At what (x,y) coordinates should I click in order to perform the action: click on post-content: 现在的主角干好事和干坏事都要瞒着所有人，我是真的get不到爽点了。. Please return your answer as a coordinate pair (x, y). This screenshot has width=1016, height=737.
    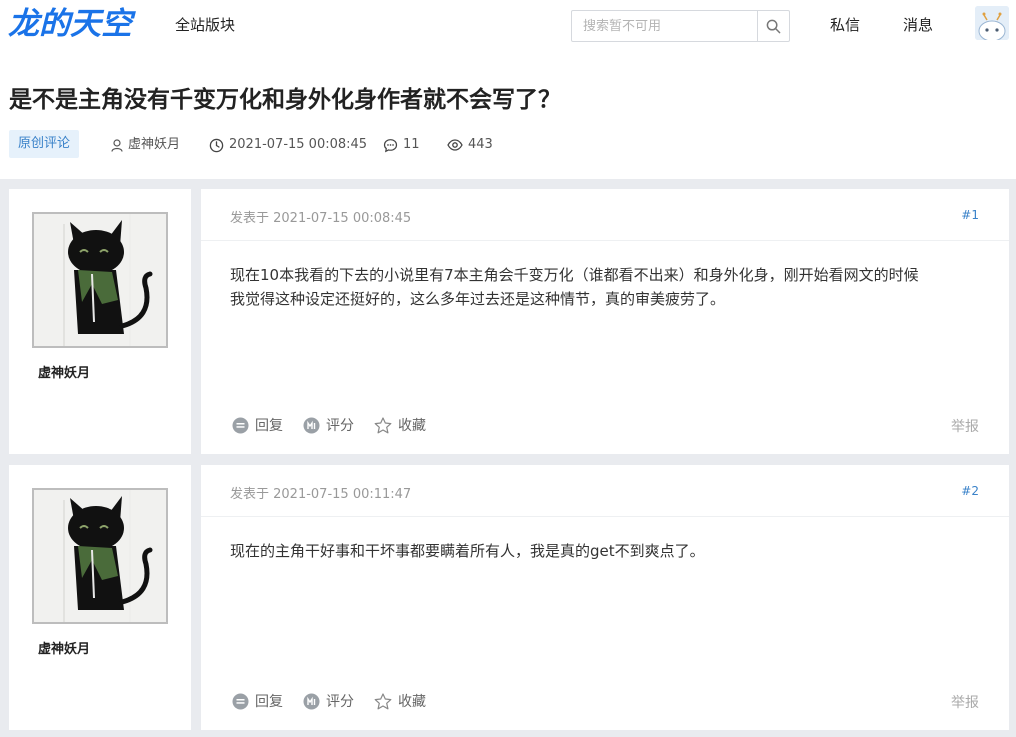
    Looking at the image, I should click on (605, 551).